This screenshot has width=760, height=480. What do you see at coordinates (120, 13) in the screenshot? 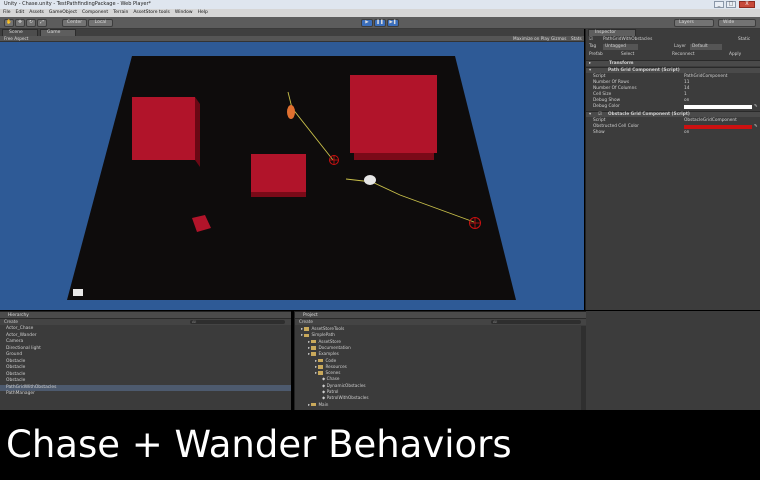
I see `menu-terrain: Terrain` at bounding box center [120, 13].